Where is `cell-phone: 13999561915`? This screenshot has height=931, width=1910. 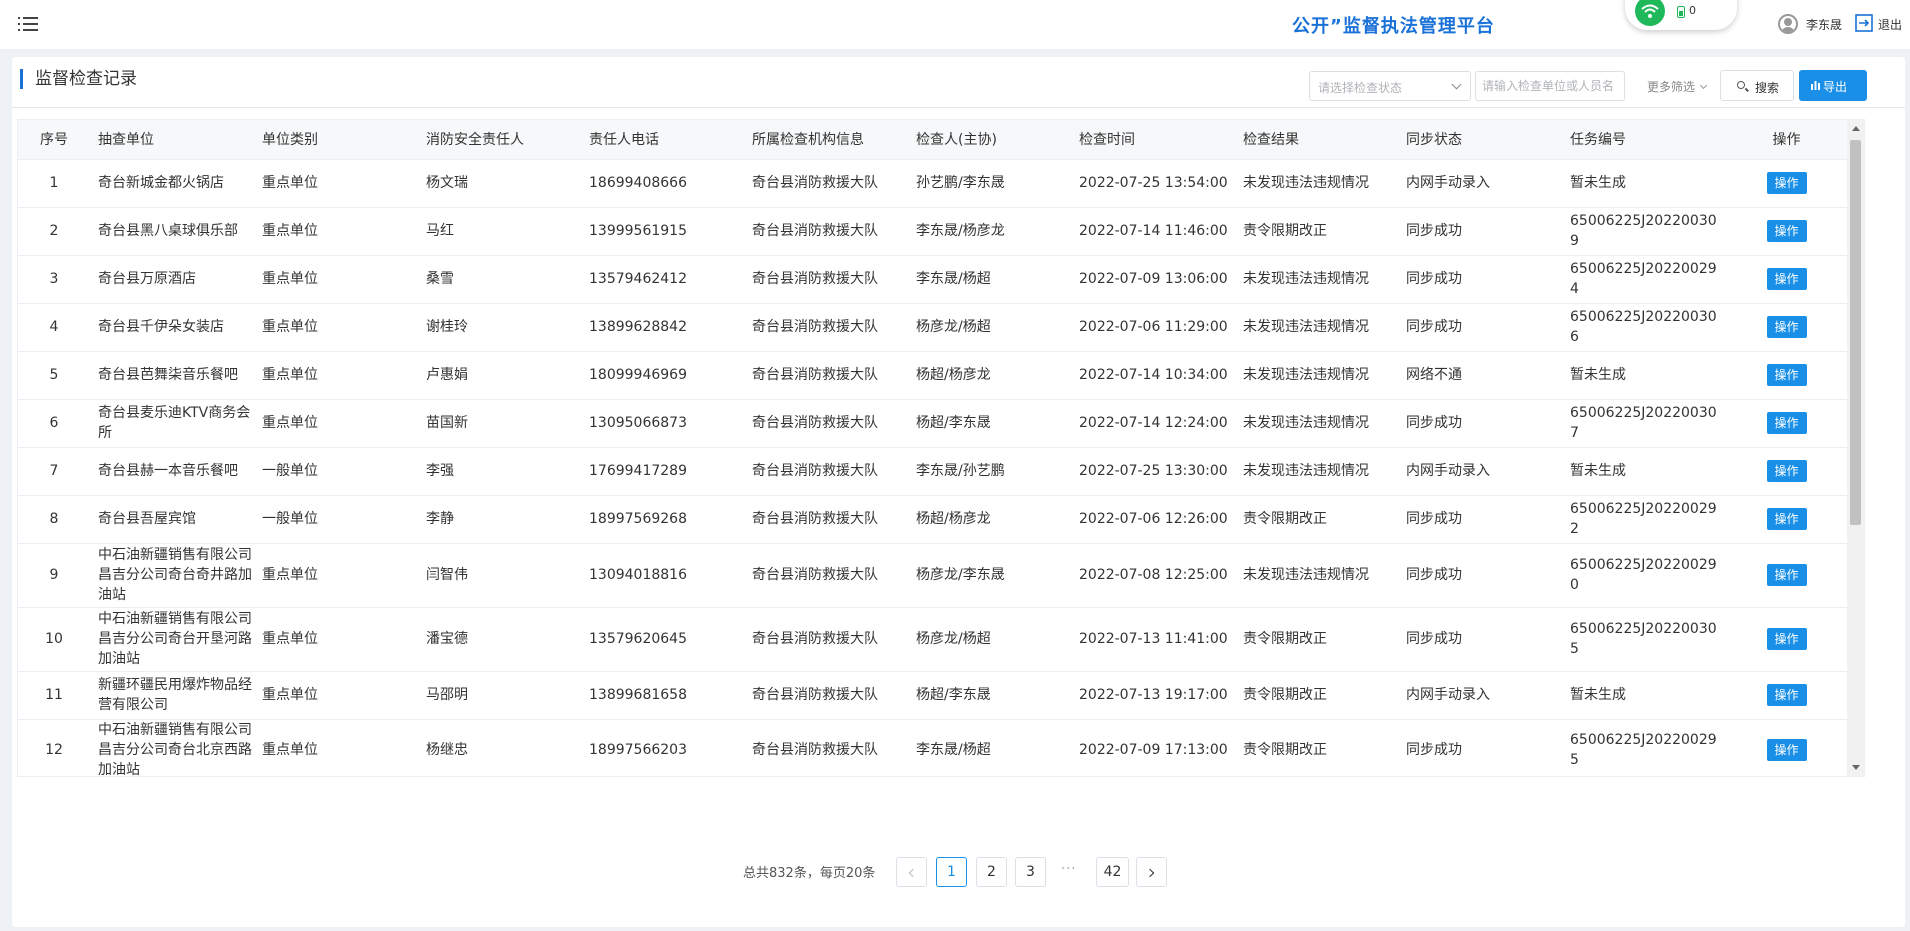 cell-phone: 13999561915 is located at coordinates (662, 231).